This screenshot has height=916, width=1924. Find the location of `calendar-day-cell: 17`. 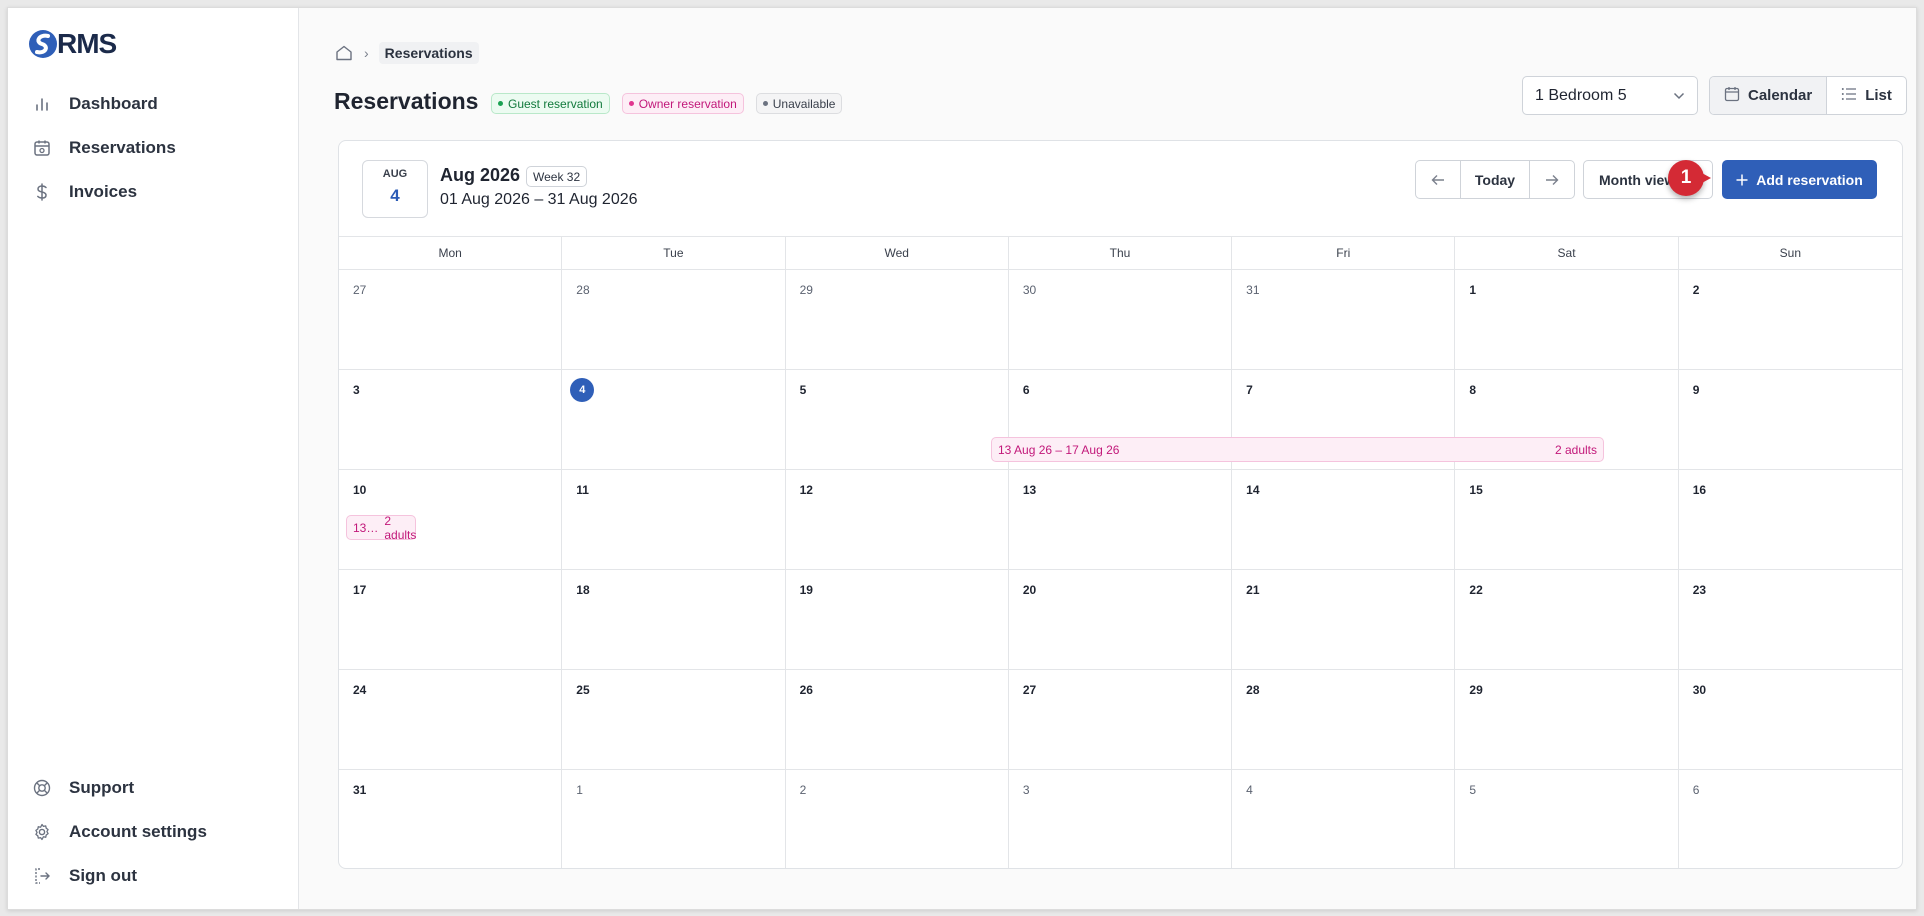

calendar-day-cell: 17 is located at coordinates (451, 620).